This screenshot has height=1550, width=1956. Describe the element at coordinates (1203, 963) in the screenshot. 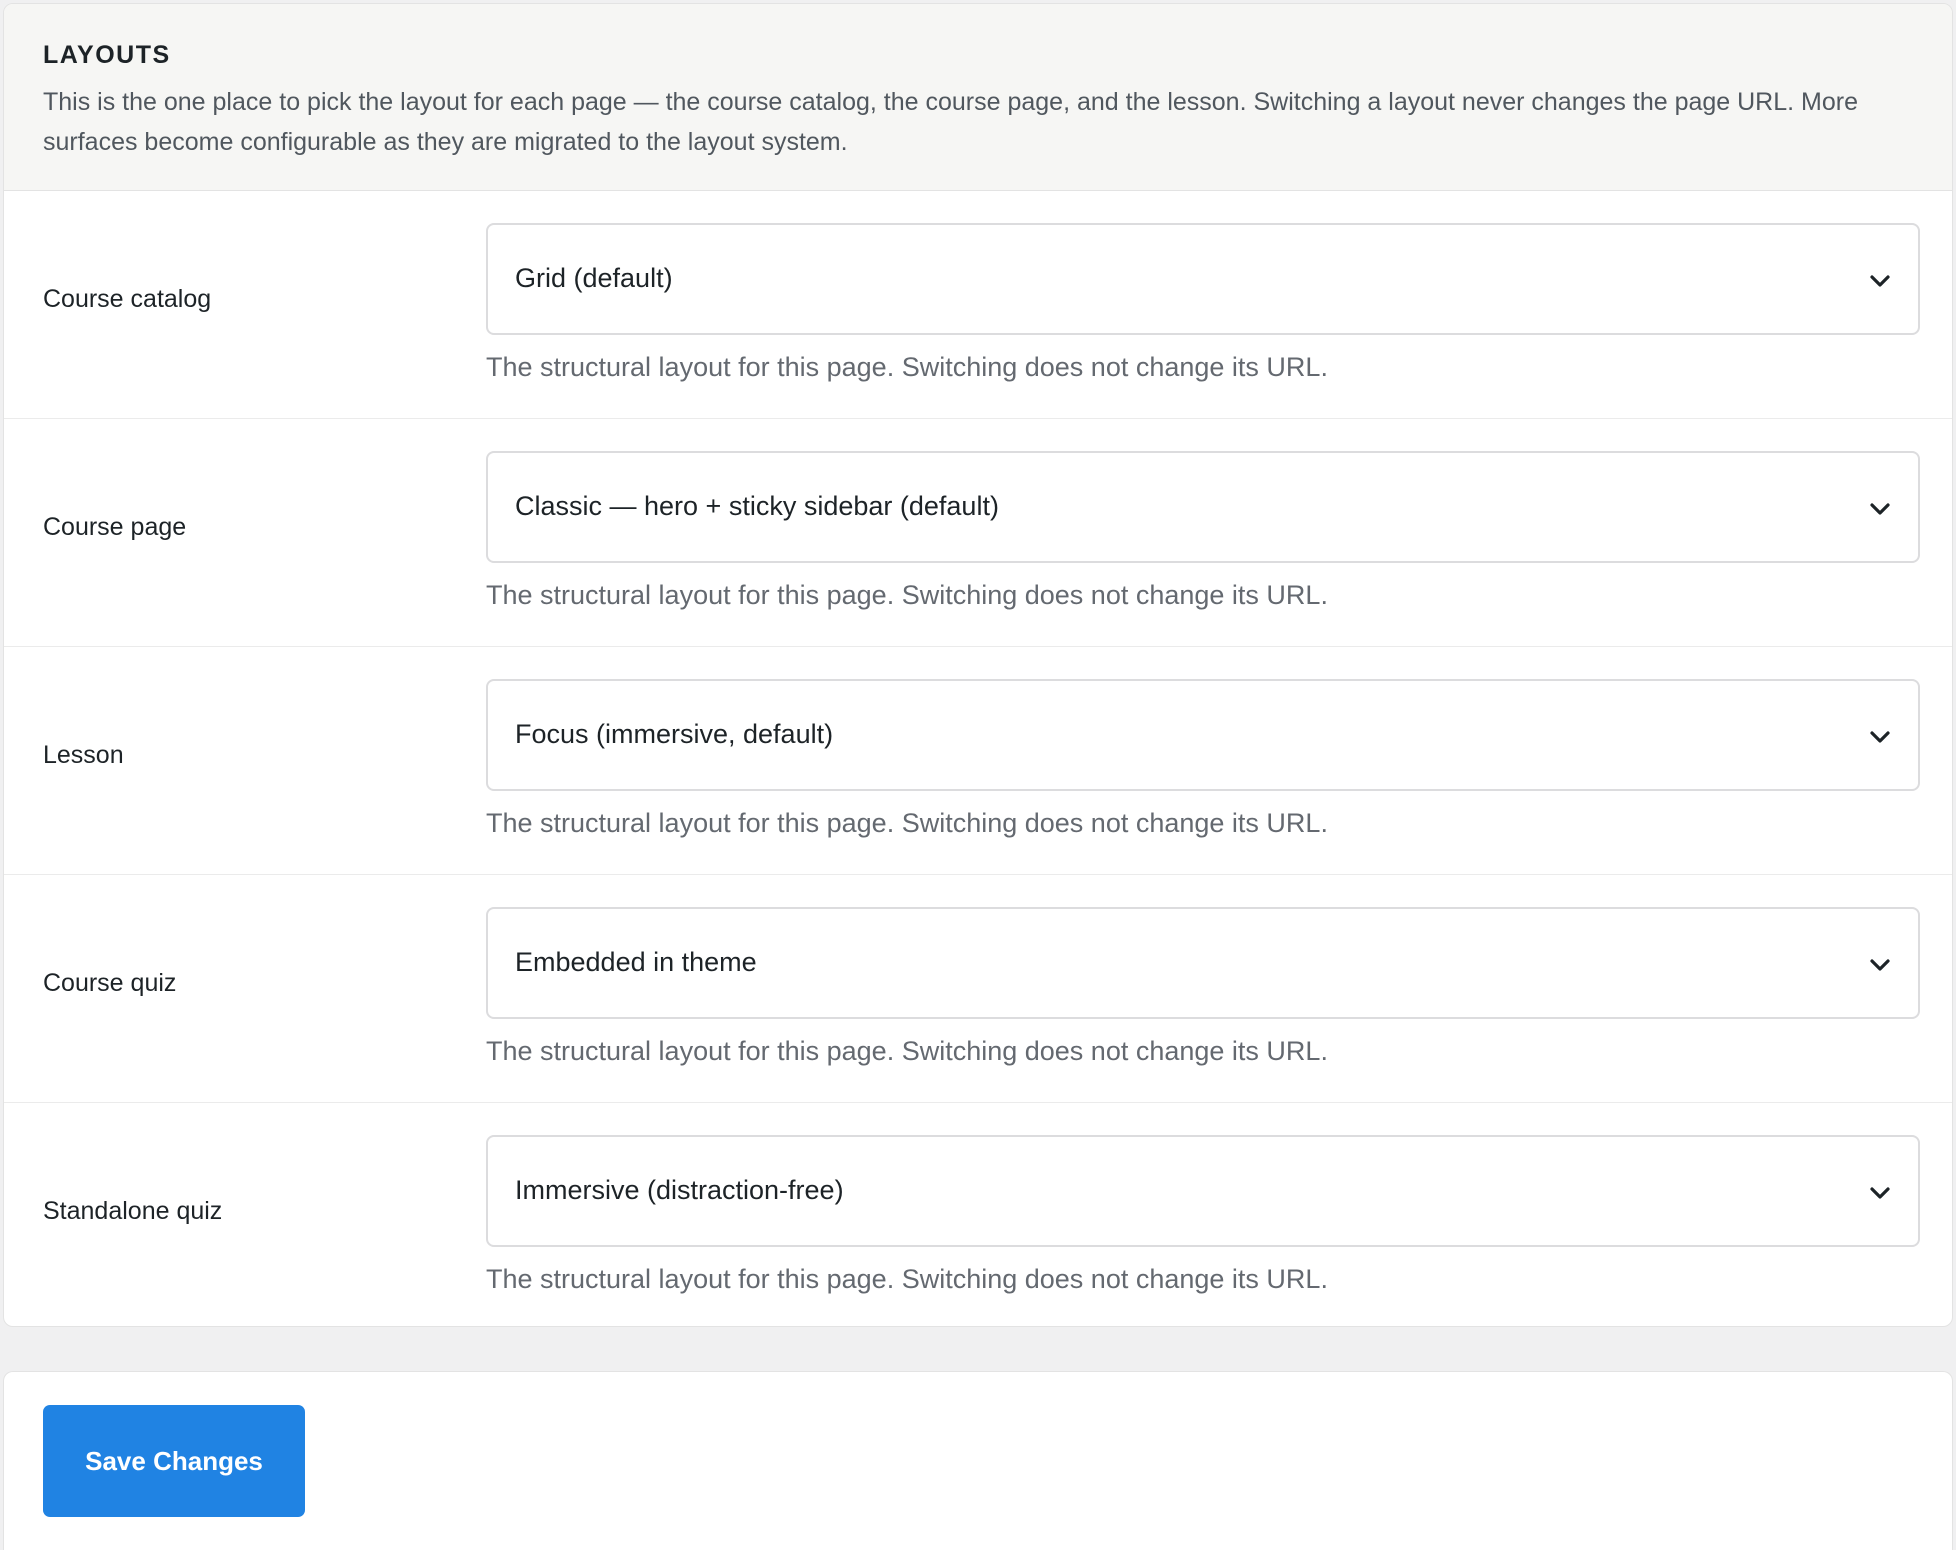

I see `course-quiz-layout-select: Embedded in theme` at that location.